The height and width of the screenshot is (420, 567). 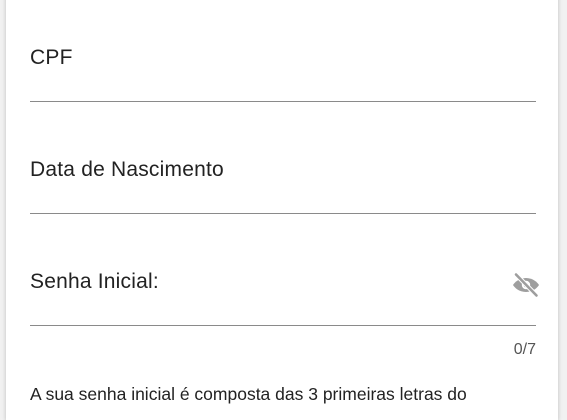 I want to click on cpf-label: CPF, so click(x=51, y=57).